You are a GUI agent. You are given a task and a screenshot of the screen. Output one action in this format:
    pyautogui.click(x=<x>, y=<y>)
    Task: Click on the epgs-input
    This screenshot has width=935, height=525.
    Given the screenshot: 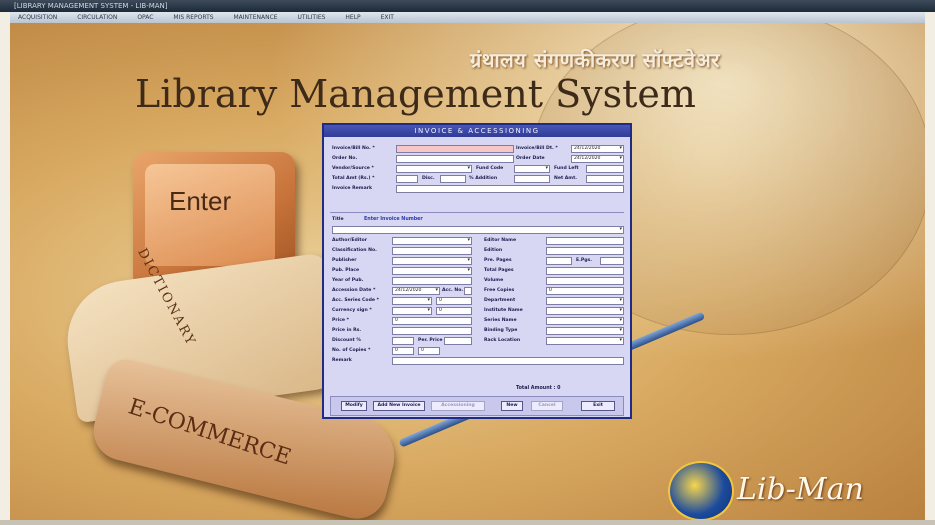 What is the action you would take?
    pyautogui.click(x=612, y=261)
    